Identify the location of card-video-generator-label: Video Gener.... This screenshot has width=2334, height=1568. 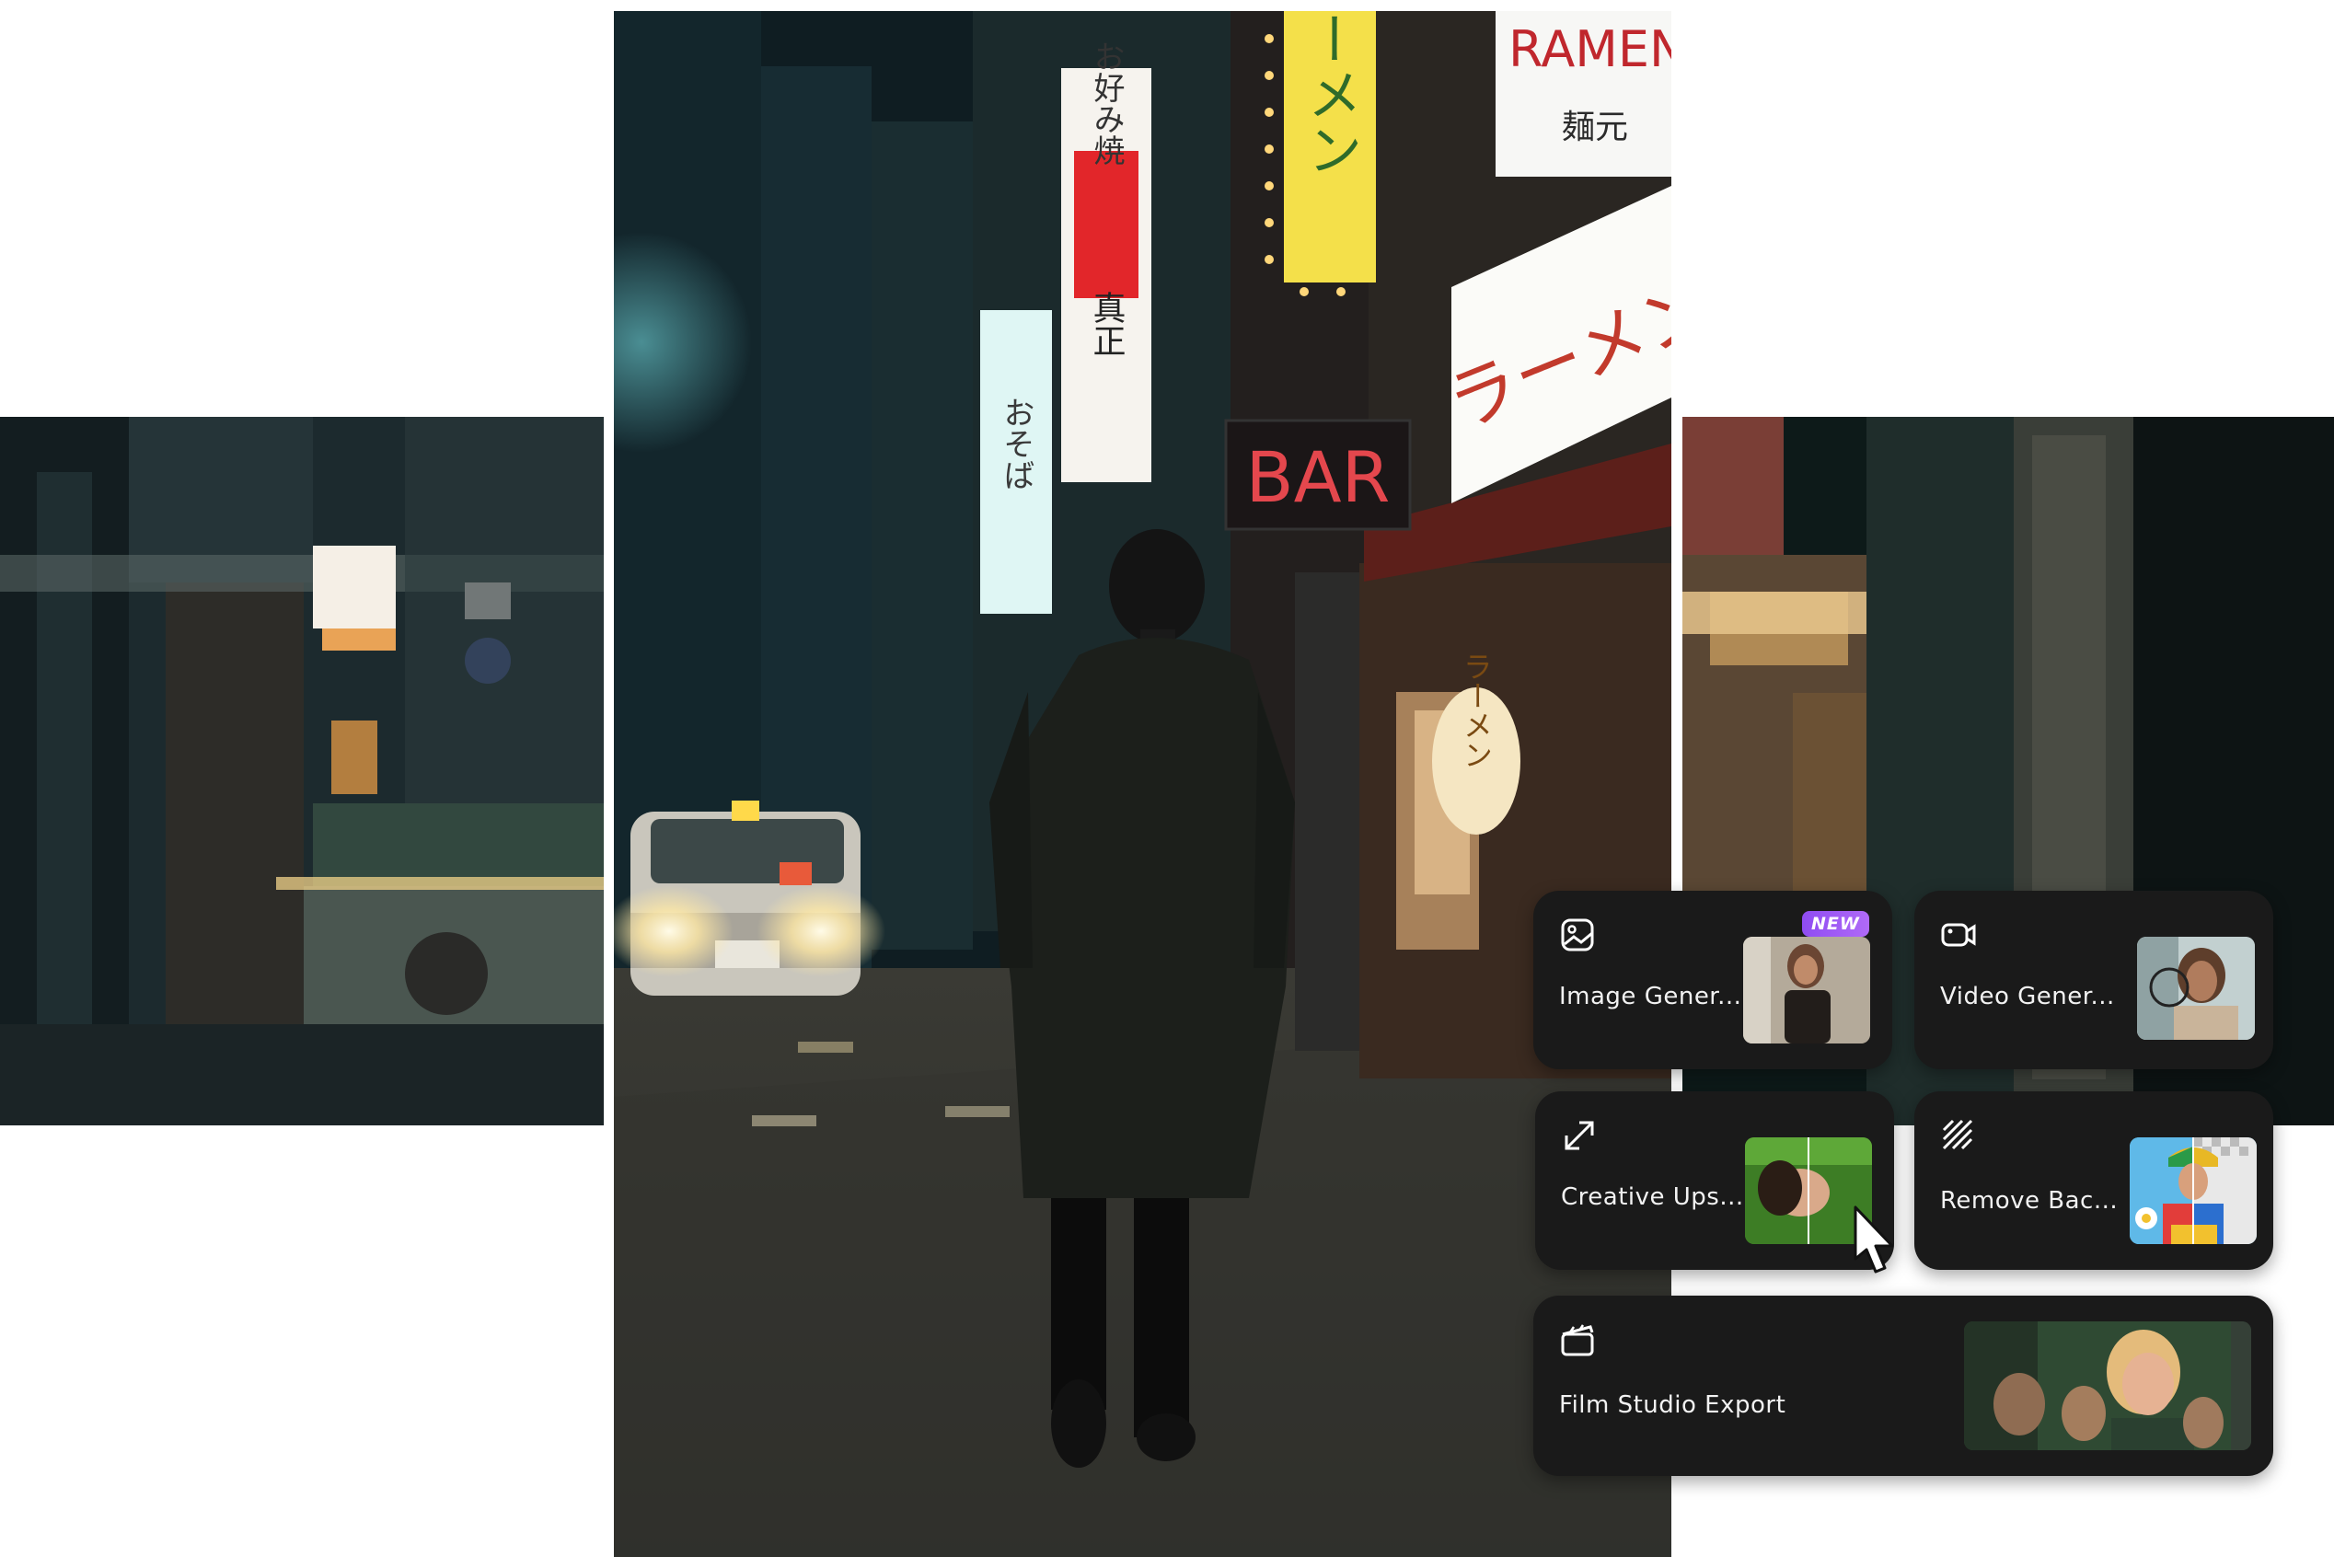
(2027, 996).